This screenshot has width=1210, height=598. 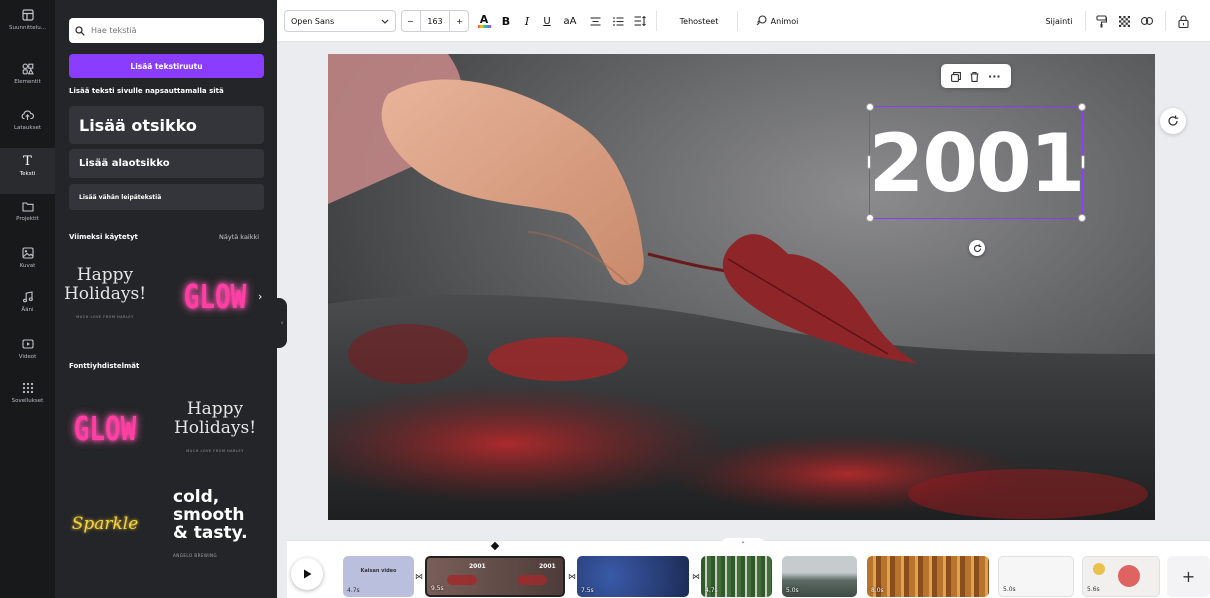 What do you see at coordinates (784, 21) in the screenshot?
I see `animate-label: Animoi` at bounding box center [784, 21].